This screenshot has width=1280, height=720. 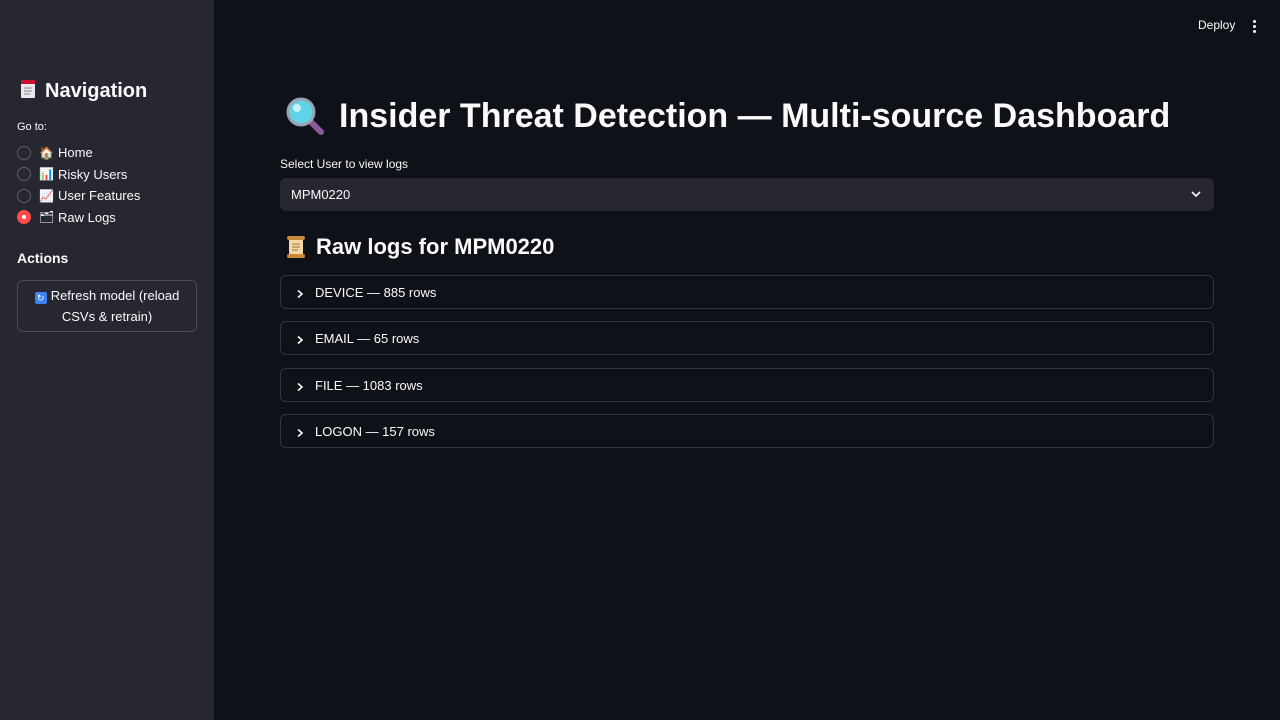 What do you see at coordinates (344, 164) in the screenshot?
I see `select-user-label: Select User to view logs` at bounding box center [344, 164].